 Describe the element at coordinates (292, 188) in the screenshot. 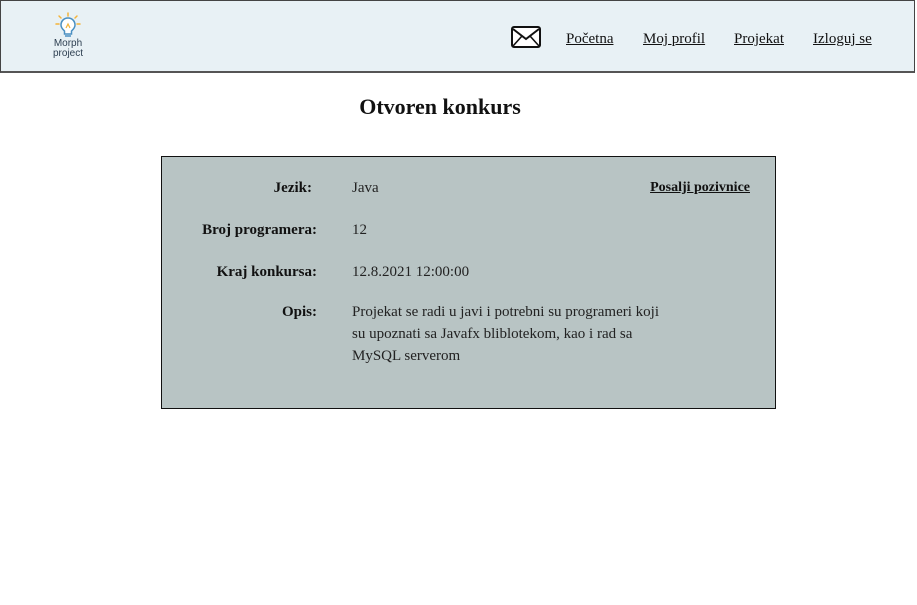

I see `language-label: Jezik:` at that location.